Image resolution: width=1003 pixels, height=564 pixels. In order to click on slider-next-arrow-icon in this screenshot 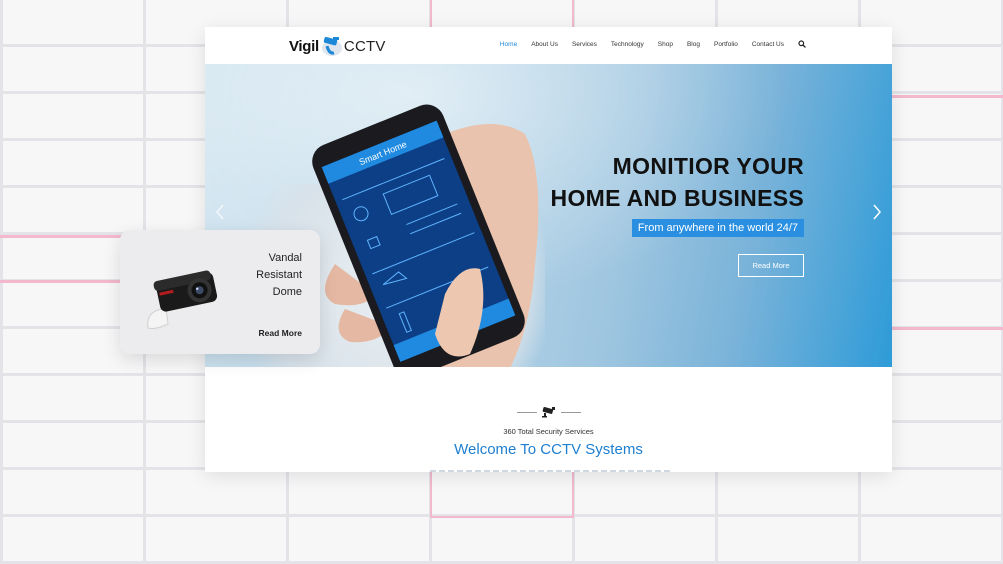, I will do `click(877, 212)`.